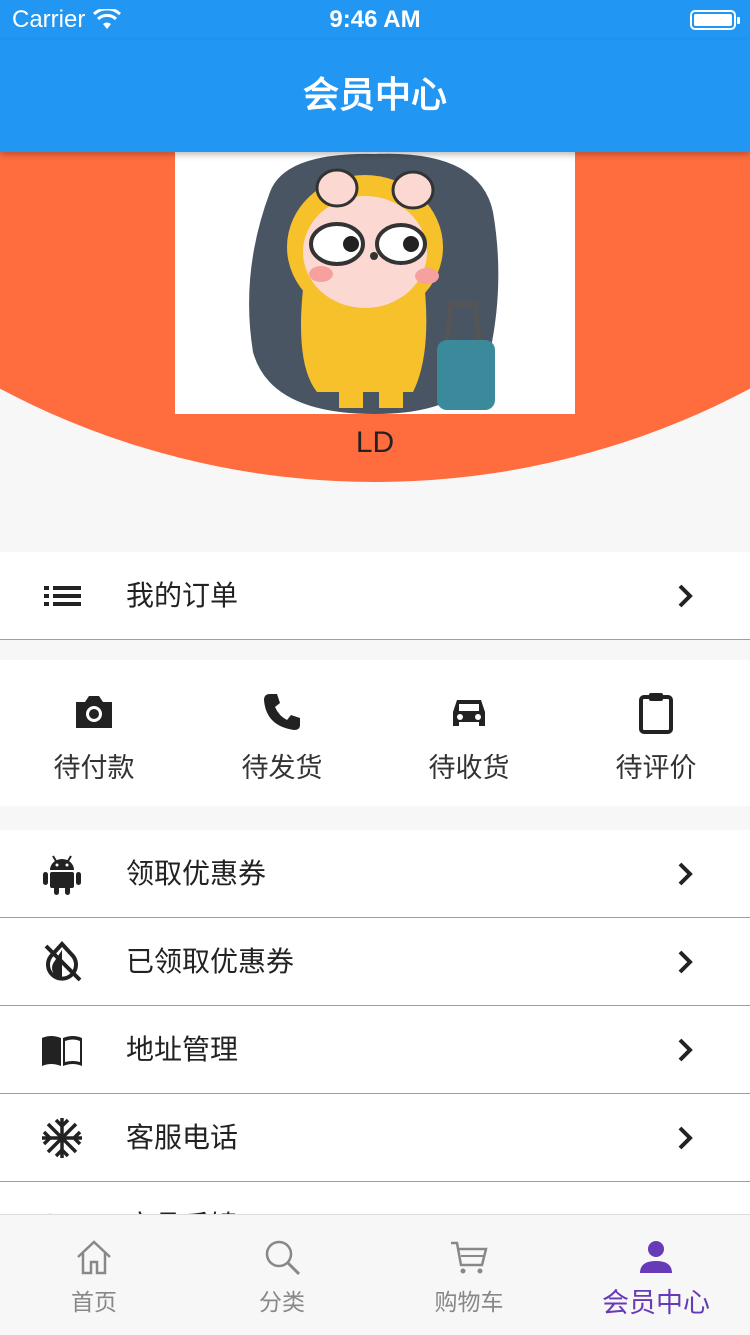 The image size is (750, 1335). I want to click on tab-cart: 购物车, so click(469, 1275).